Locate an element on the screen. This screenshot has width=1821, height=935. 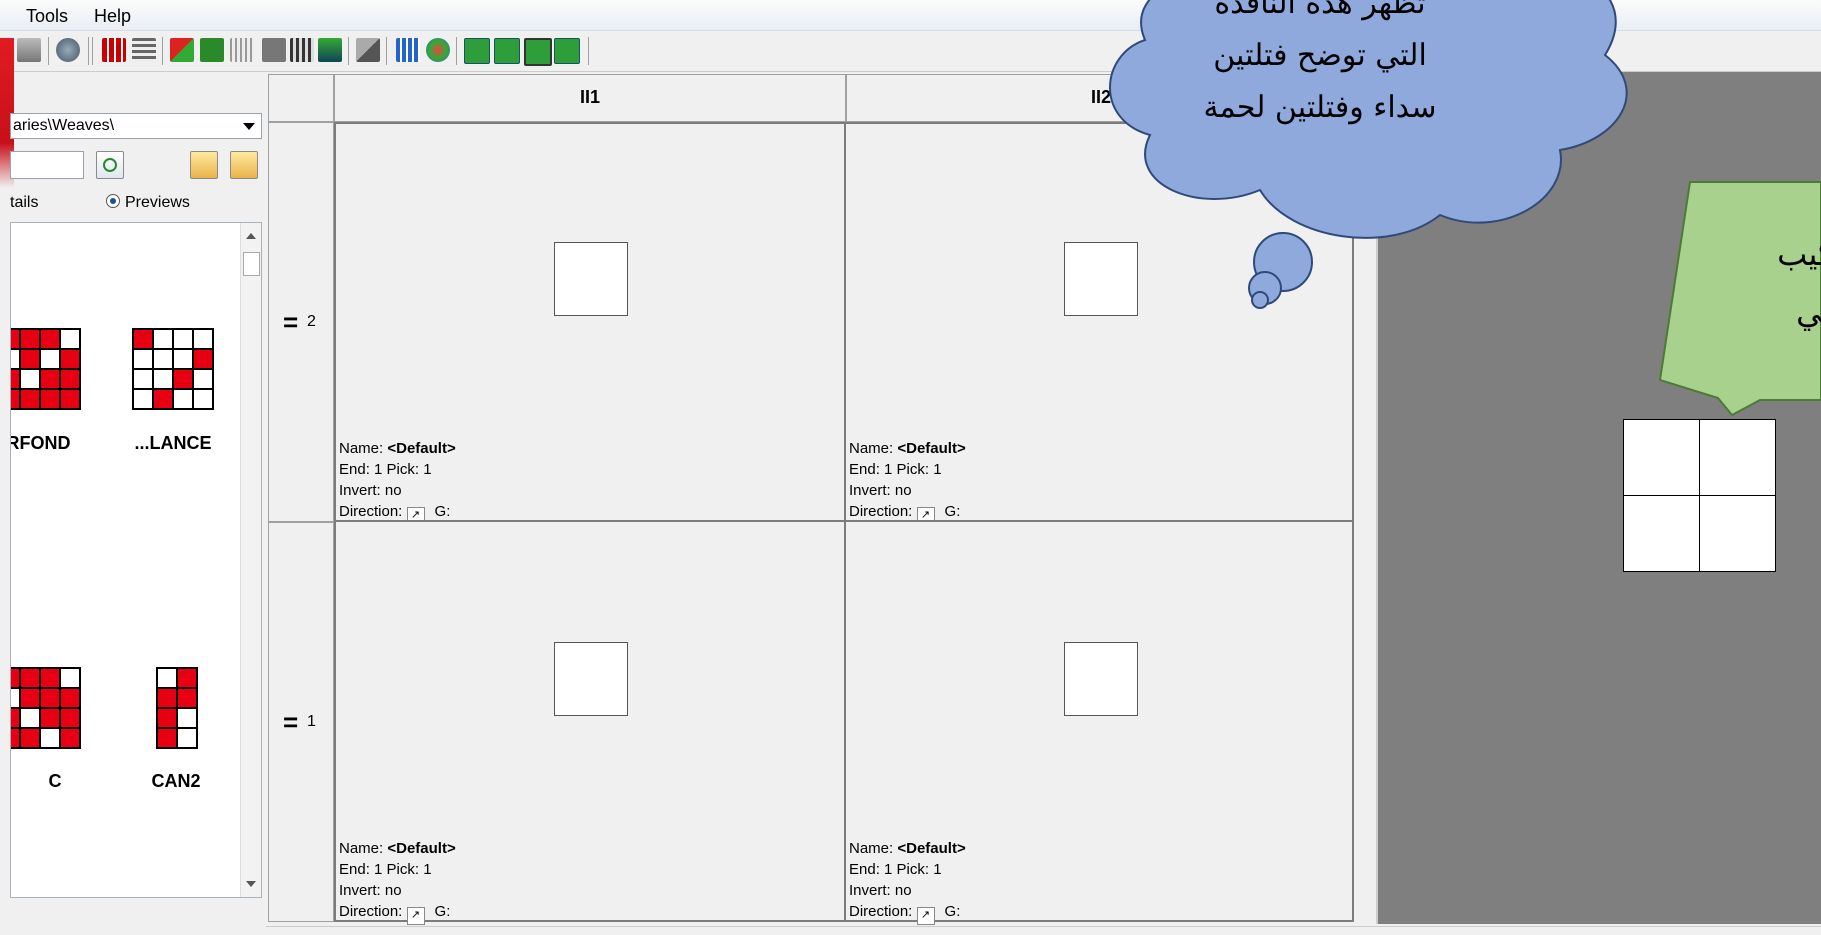
row-header: = 1 is located at coordinates (301, 722).